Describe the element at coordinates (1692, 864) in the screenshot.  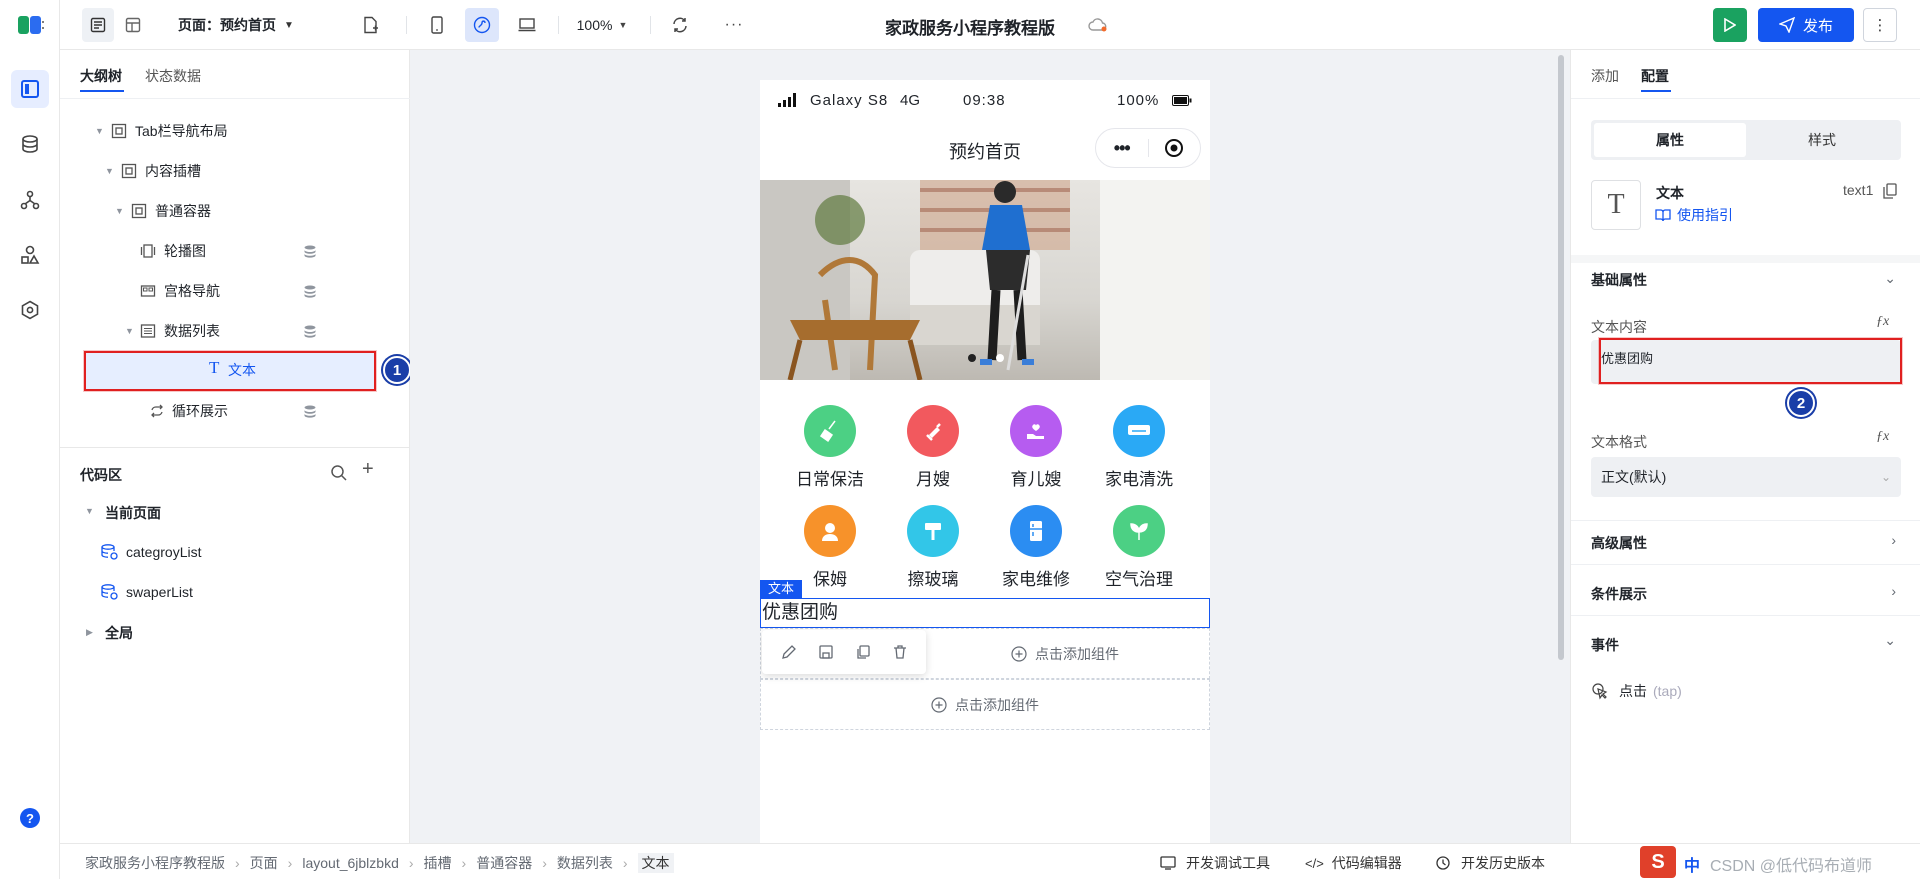
I see `ime-mode: 中` at that location.